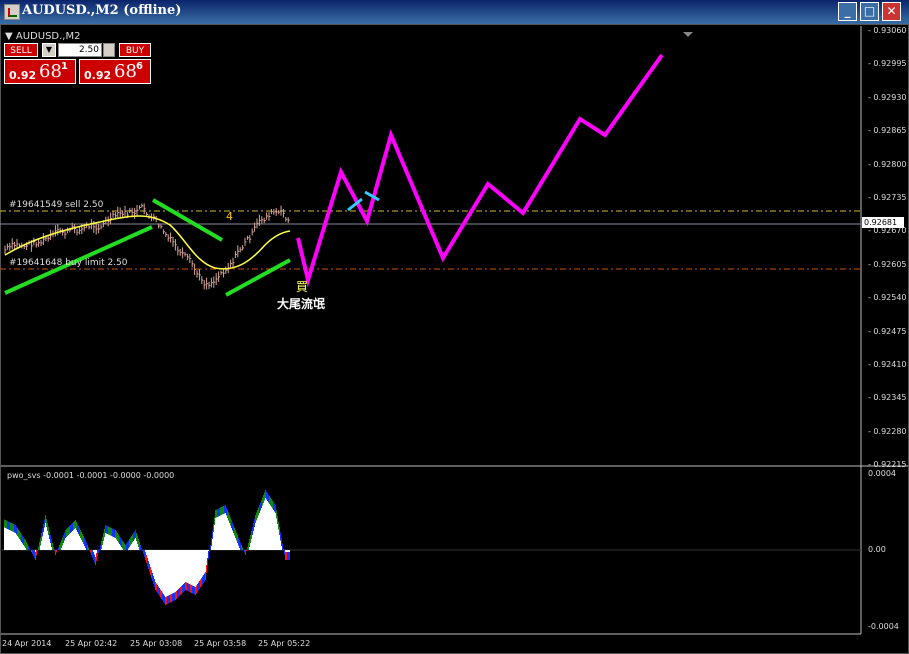  Describe the element at coordinates (56, 205) in the screenshot. I see `sell-order-label: #19641549 sell 2.50` at that location.